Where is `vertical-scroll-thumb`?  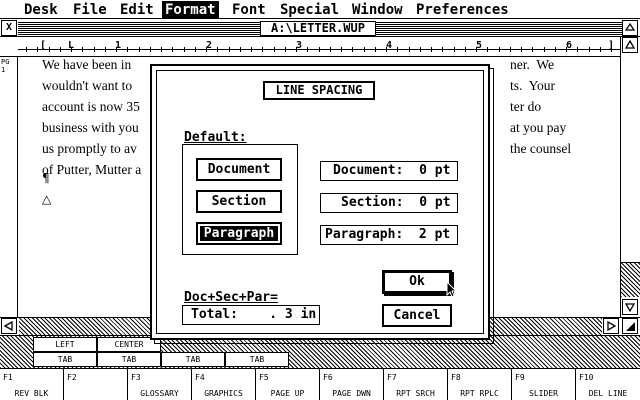
vertical-scroll-thumb is located at coordinates (630, 160).